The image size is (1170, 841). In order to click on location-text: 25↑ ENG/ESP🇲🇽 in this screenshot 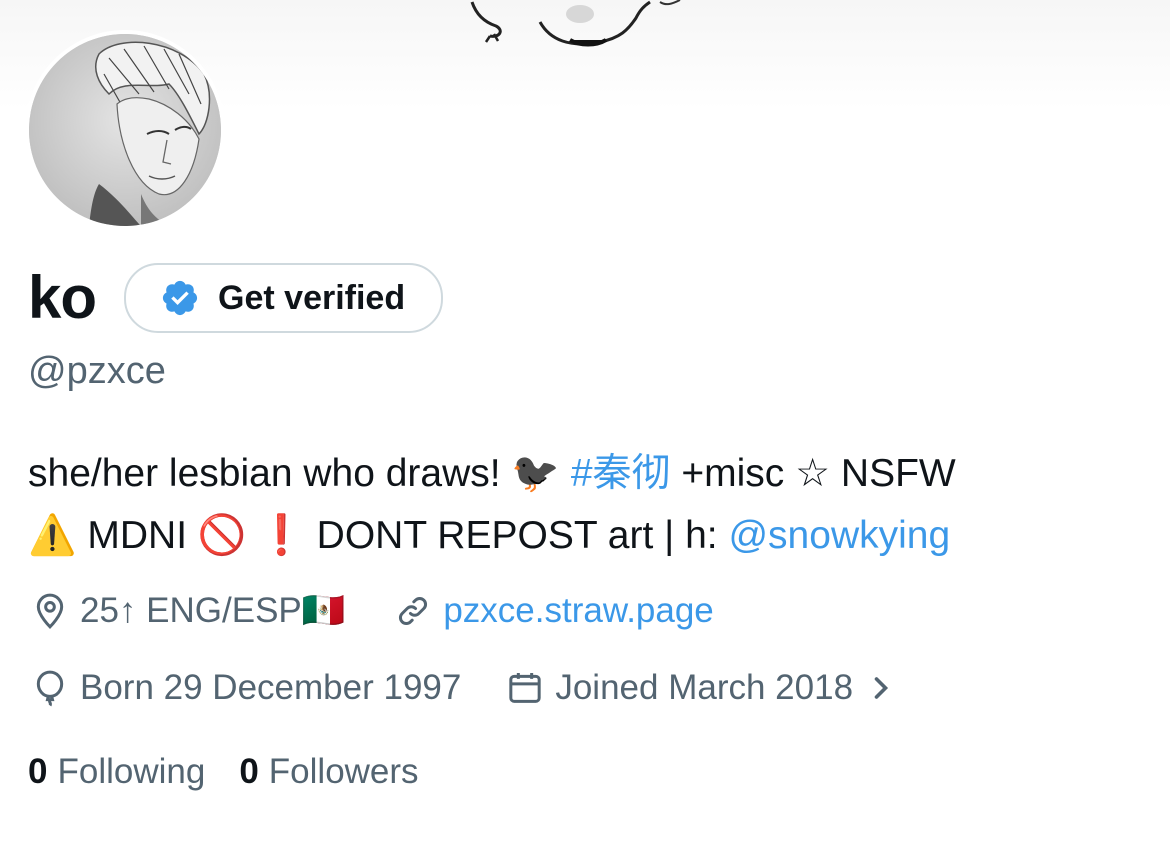, I will do `click(213, 610)`.